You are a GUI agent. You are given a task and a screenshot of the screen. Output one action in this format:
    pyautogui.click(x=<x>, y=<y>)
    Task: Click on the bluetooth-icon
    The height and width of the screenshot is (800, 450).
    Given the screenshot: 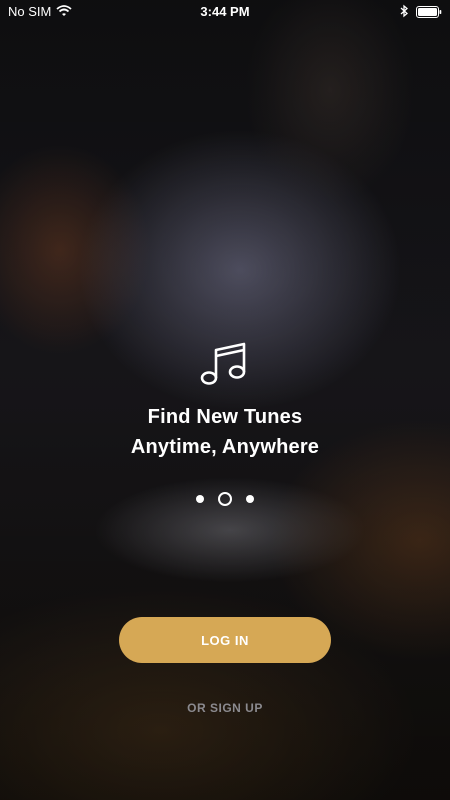 What is the action you would take?
    pyautogui.click(x=404, y=12)
    